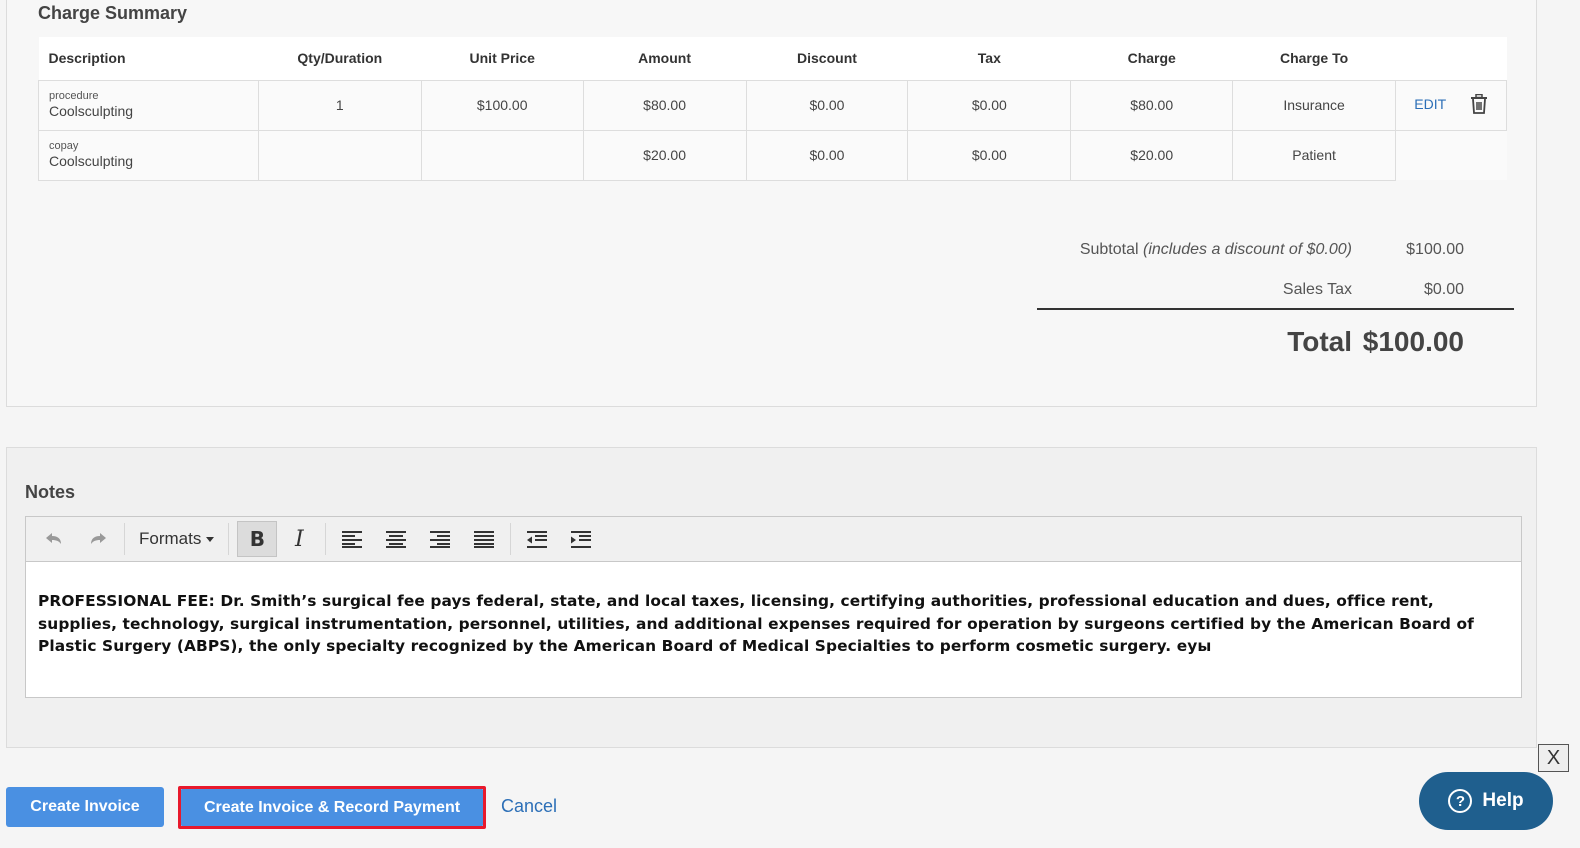  What do you see at coordinates (1479, 105) in the screenshot?
I see `trash-icon` at bounding box center [1479, 105].